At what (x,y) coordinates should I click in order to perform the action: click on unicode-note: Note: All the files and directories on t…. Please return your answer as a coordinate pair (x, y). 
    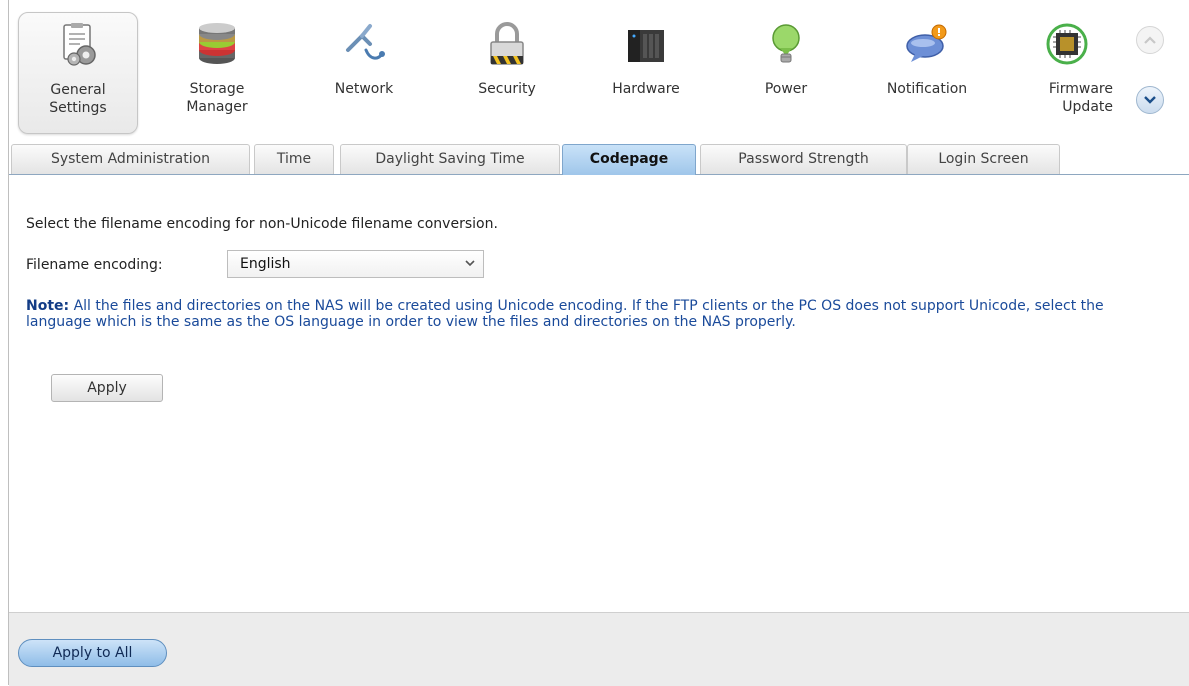
    Looking at the image, I should click on (581, 314).